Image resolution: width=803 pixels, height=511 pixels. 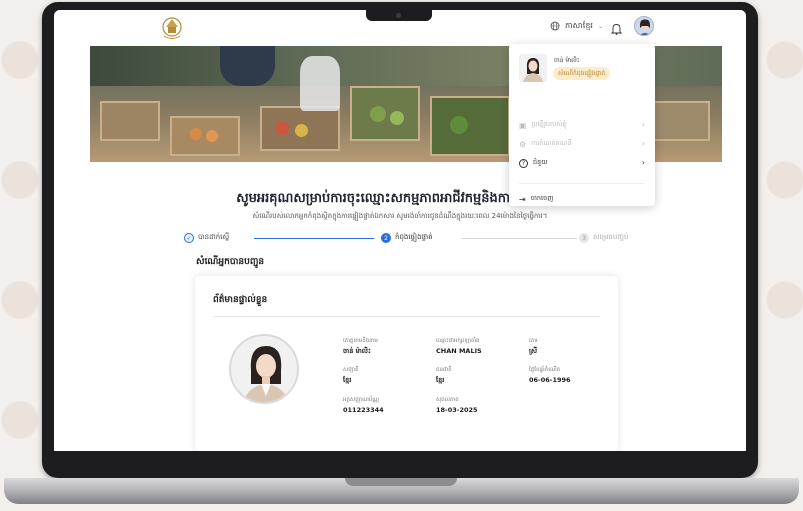 I want to click on profile-photo, so click(x=264, y=369).